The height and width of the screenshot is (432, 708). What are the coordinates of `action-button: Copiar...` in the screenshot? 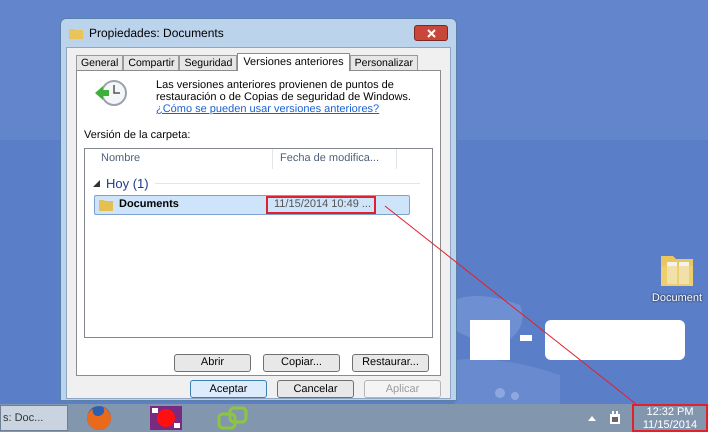 It's located at (301, 363).